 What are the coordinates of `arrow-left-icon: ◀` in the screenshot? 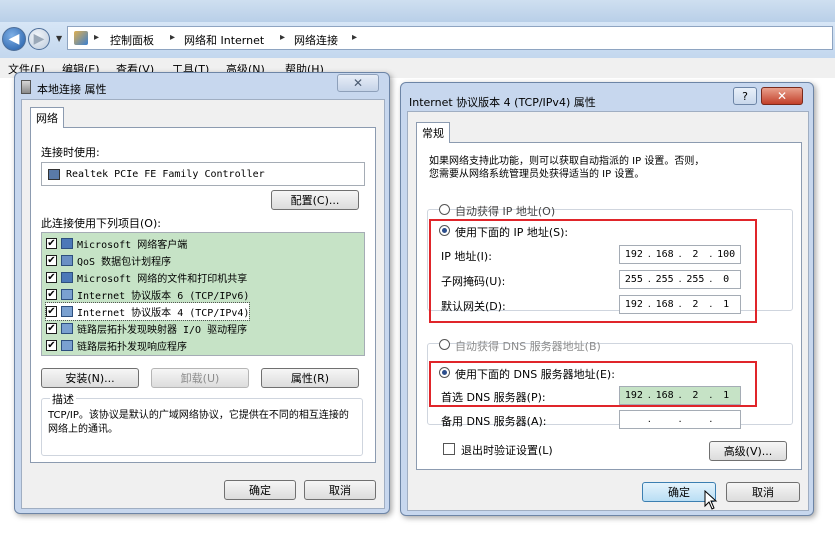 It's located at (14, 39).